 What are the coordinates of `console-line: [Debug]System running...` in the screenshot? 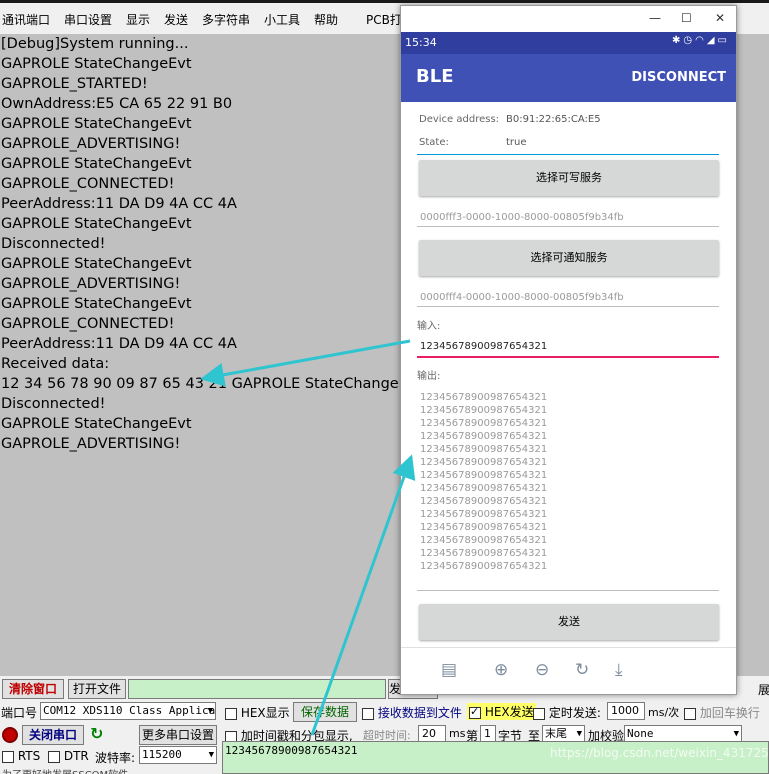 It's located at (95, 44).